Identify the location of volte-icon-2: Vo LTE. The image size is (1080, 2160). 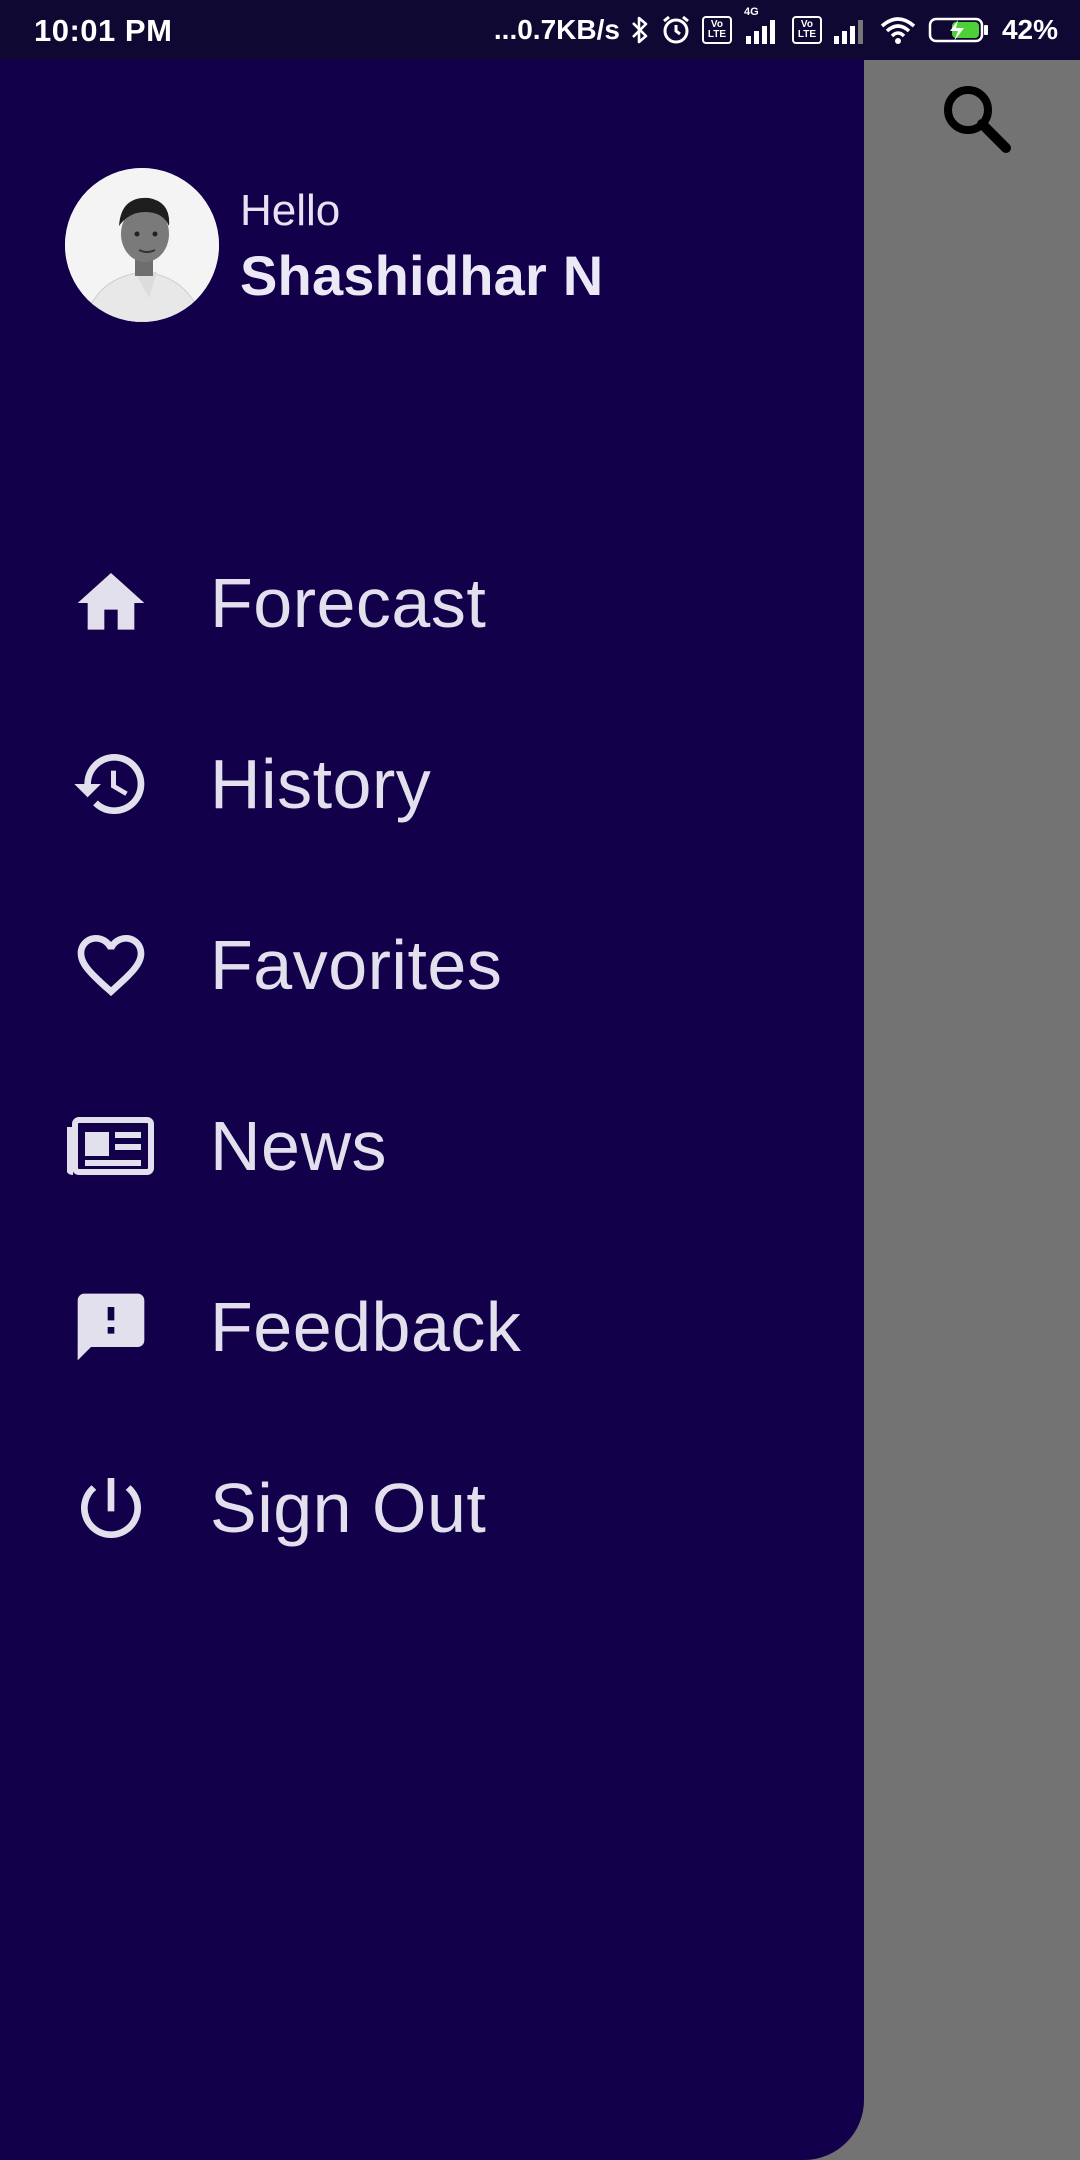
(806, 30).